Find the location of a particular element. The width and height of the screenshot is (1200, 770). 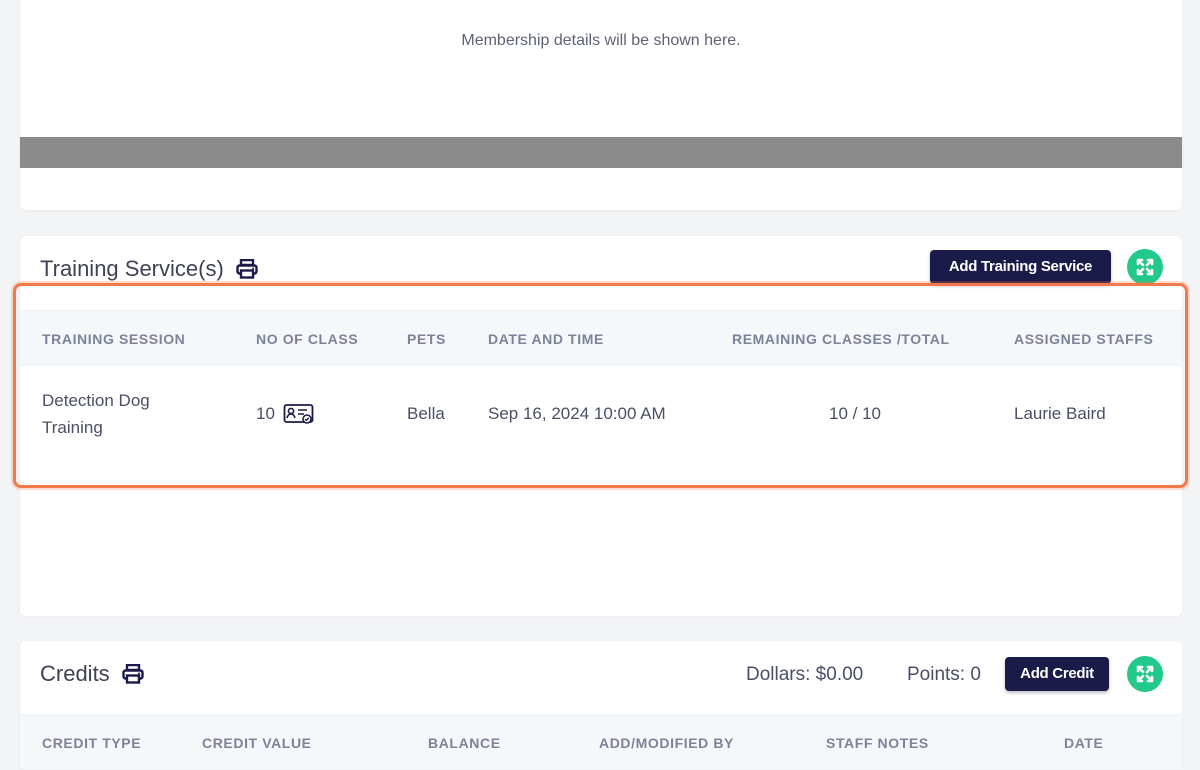

column-header-training-session: TRAINING SESSION is located at coordinates (113, 339).